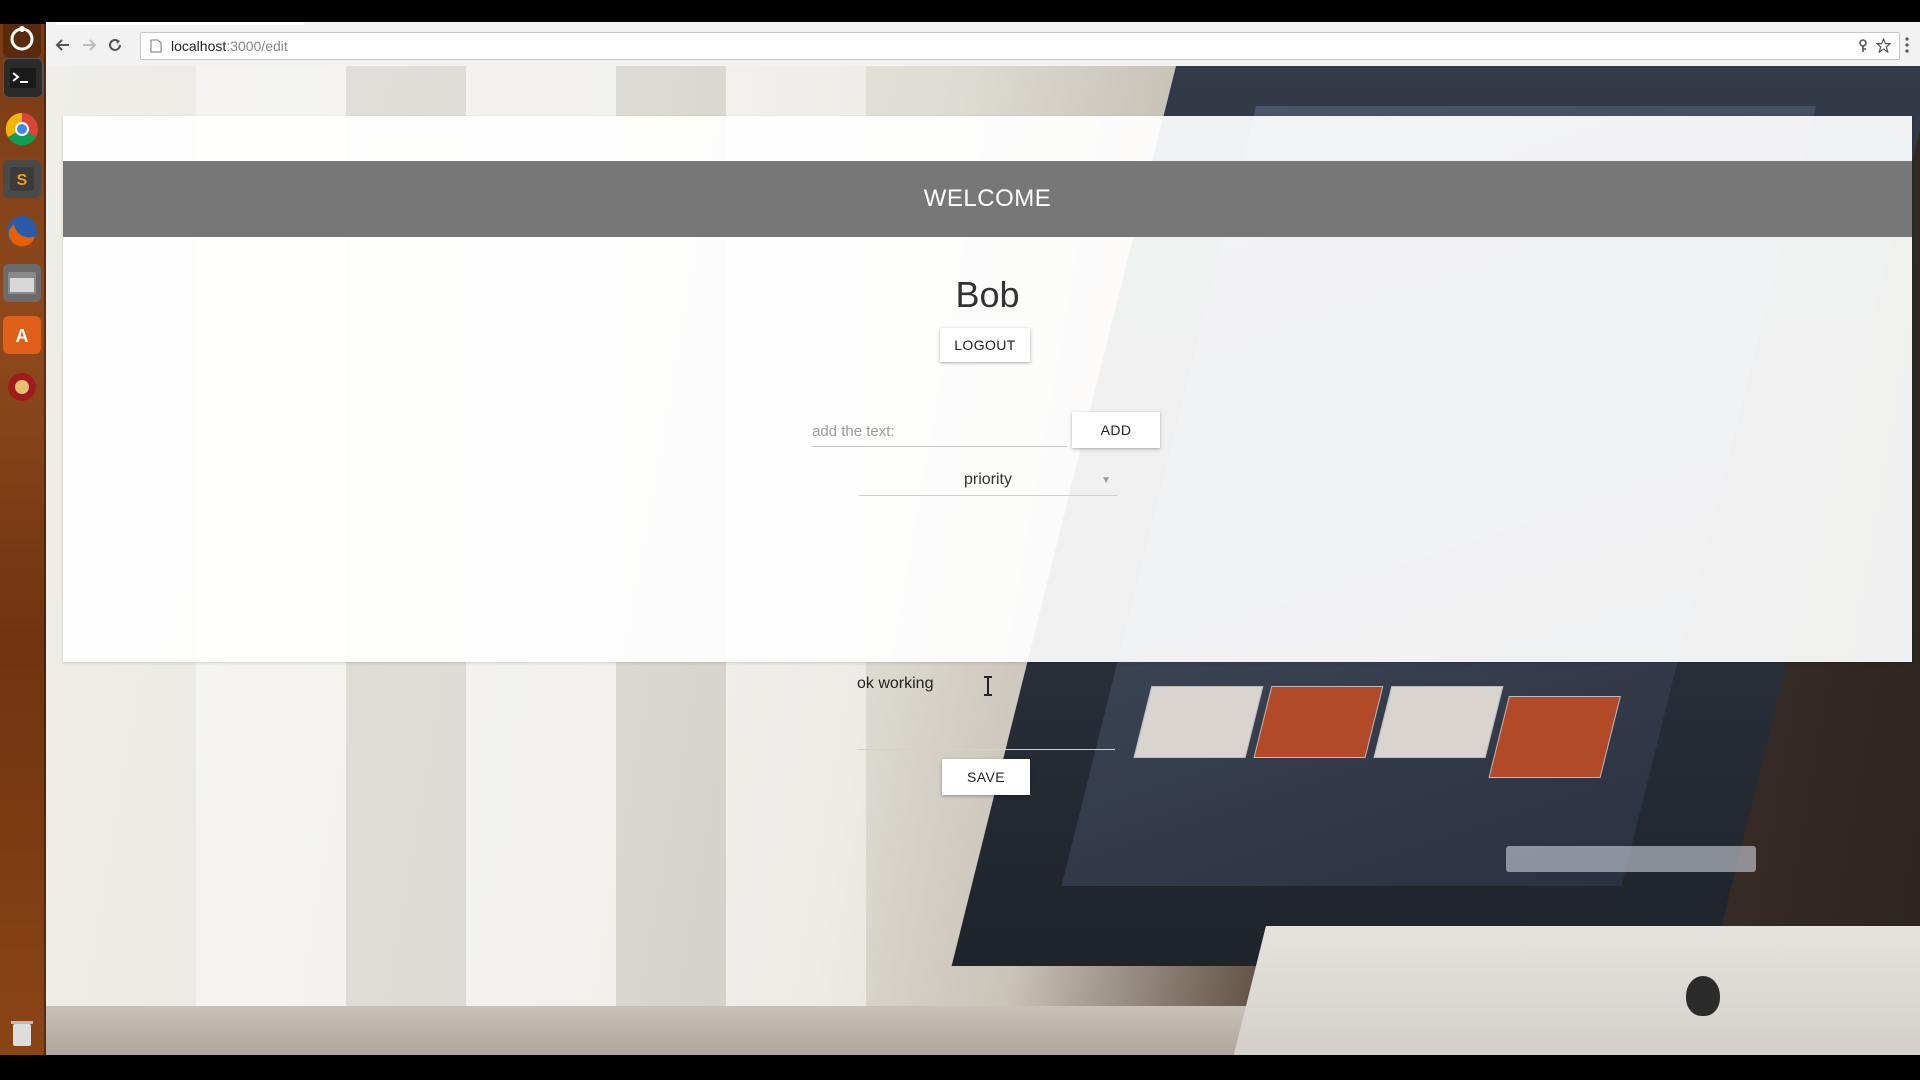 The width and height of the screenshot is (1920, 1080). I want to click on forward-arrow-icon, so click(90, 45).